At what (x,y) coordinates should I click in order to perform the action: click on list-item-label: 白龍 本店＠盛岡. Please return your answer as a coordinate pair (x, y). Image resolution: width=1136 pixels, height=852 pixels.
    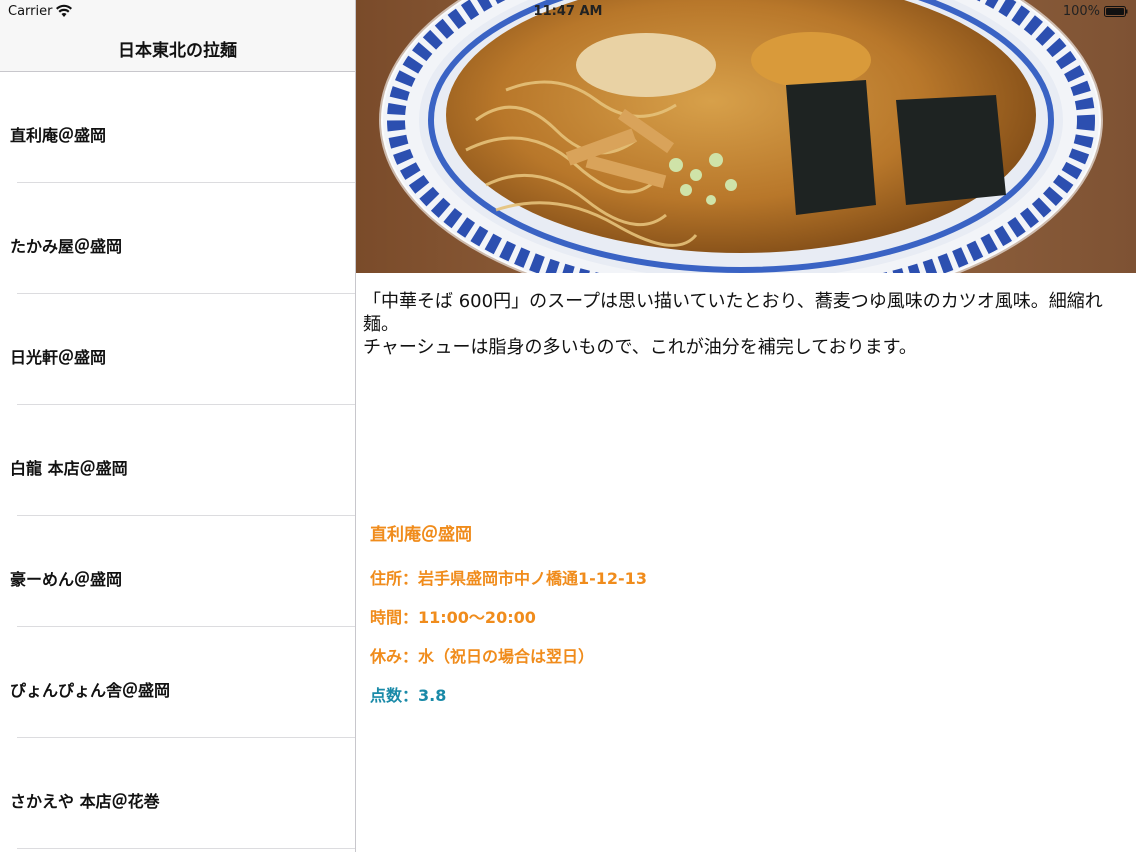
    Looking at the image, I should click on (69, 468).